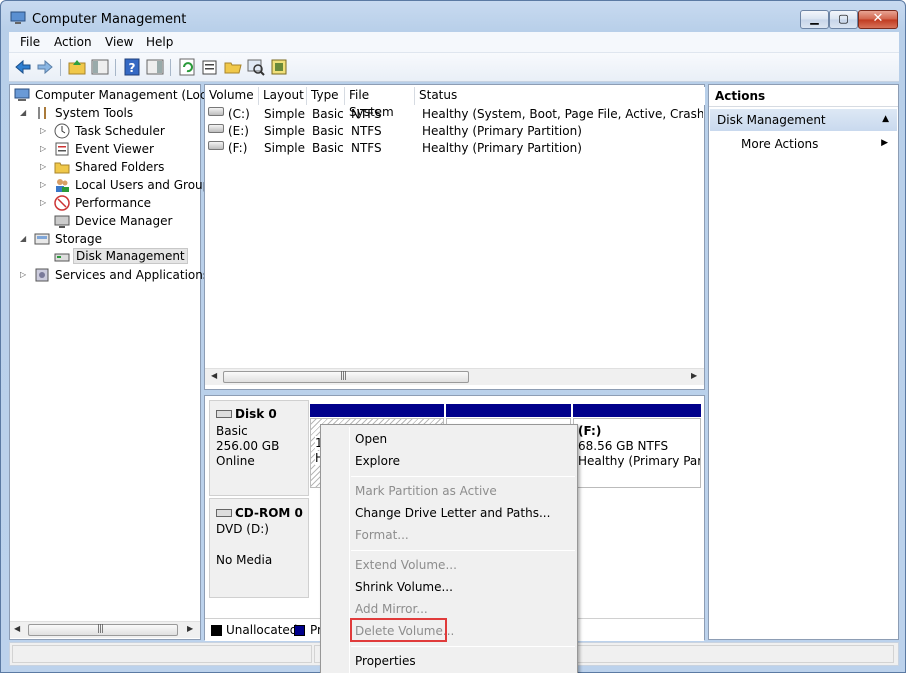  Describe the element at coordinates (126, 95) in the screenshot. I see `tree-item-label: Computer Management (Local` at that location.